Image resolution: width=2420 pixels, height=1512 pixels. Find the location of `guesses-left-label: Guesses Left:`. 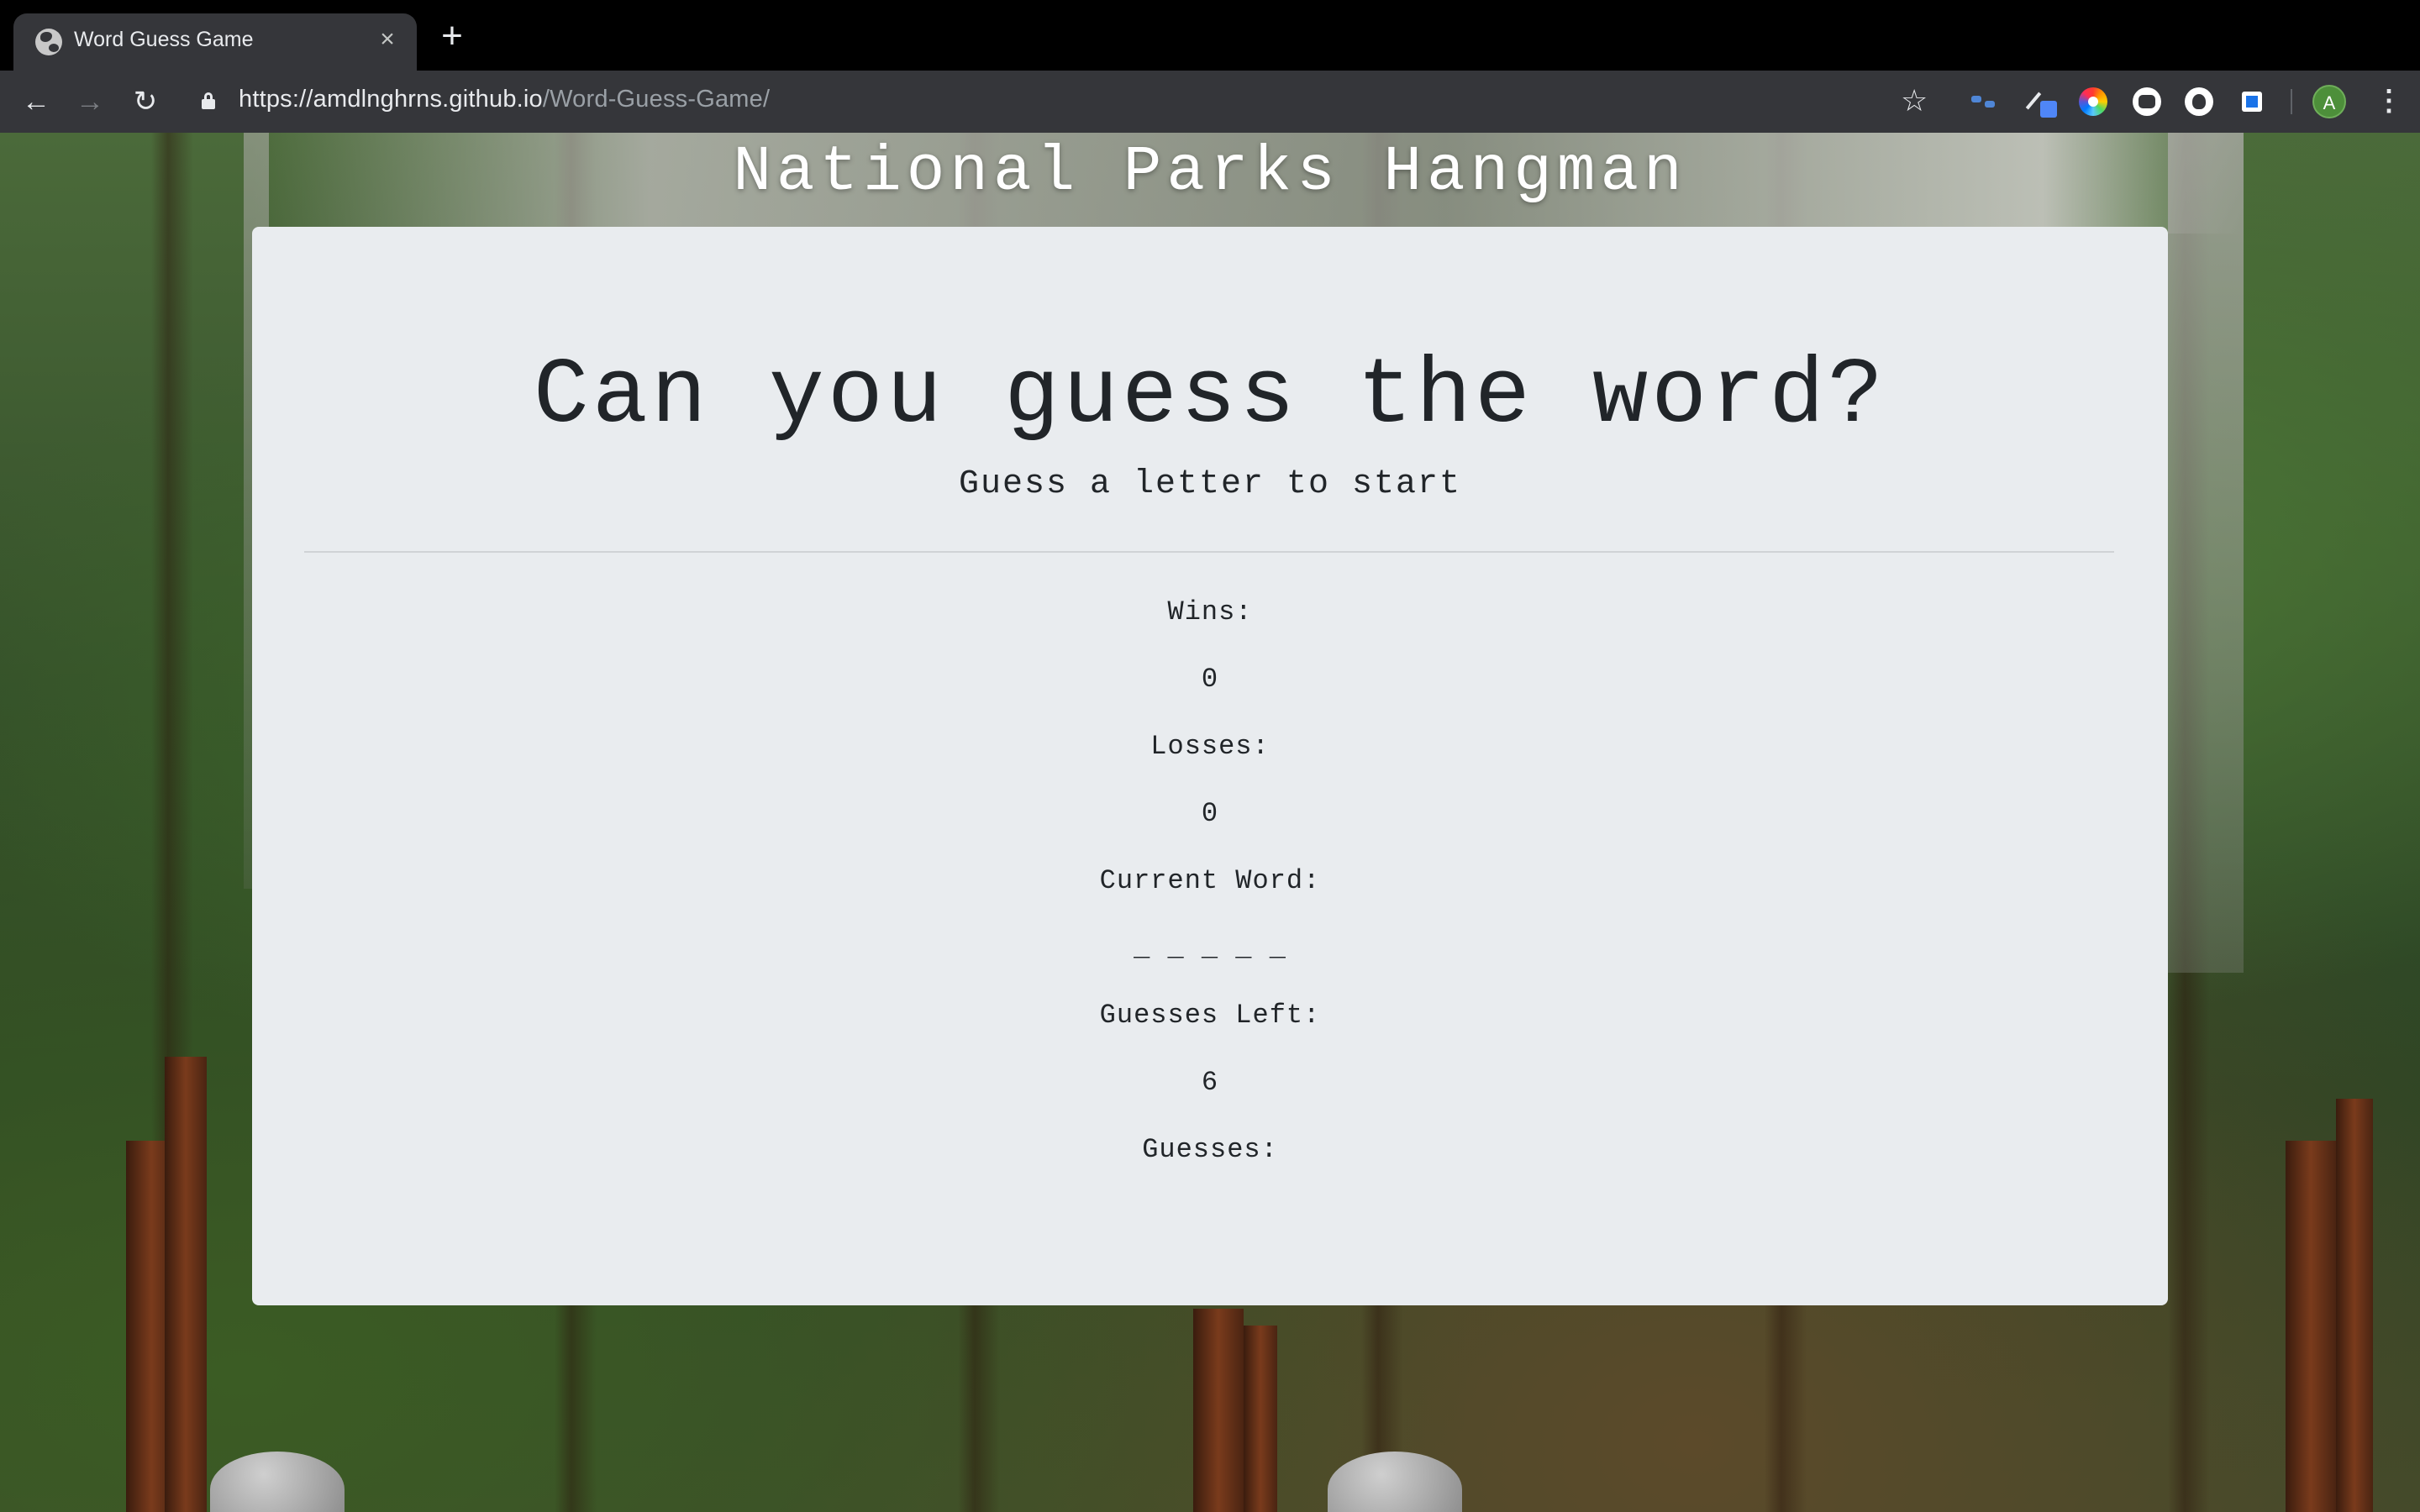

guesses-left-label: Guesses Left: is located at coordinates (1210, 1015).